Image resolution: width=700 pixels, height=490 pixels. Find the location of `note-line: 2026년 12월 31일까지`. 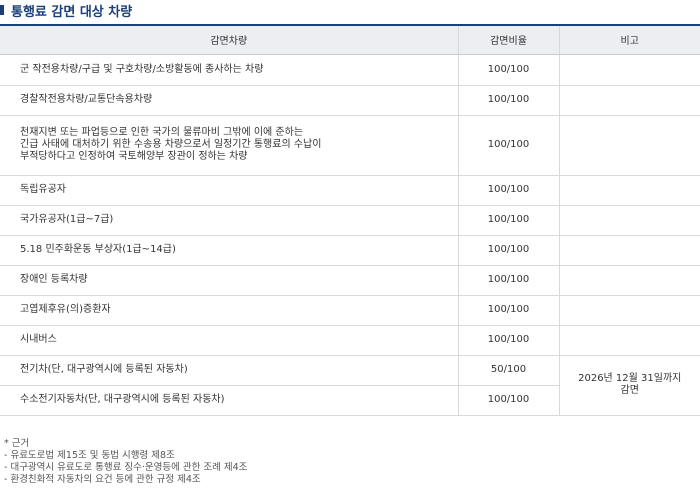

note-line: 2026년 12월 31일까지 is located at coordinates (630, 378).